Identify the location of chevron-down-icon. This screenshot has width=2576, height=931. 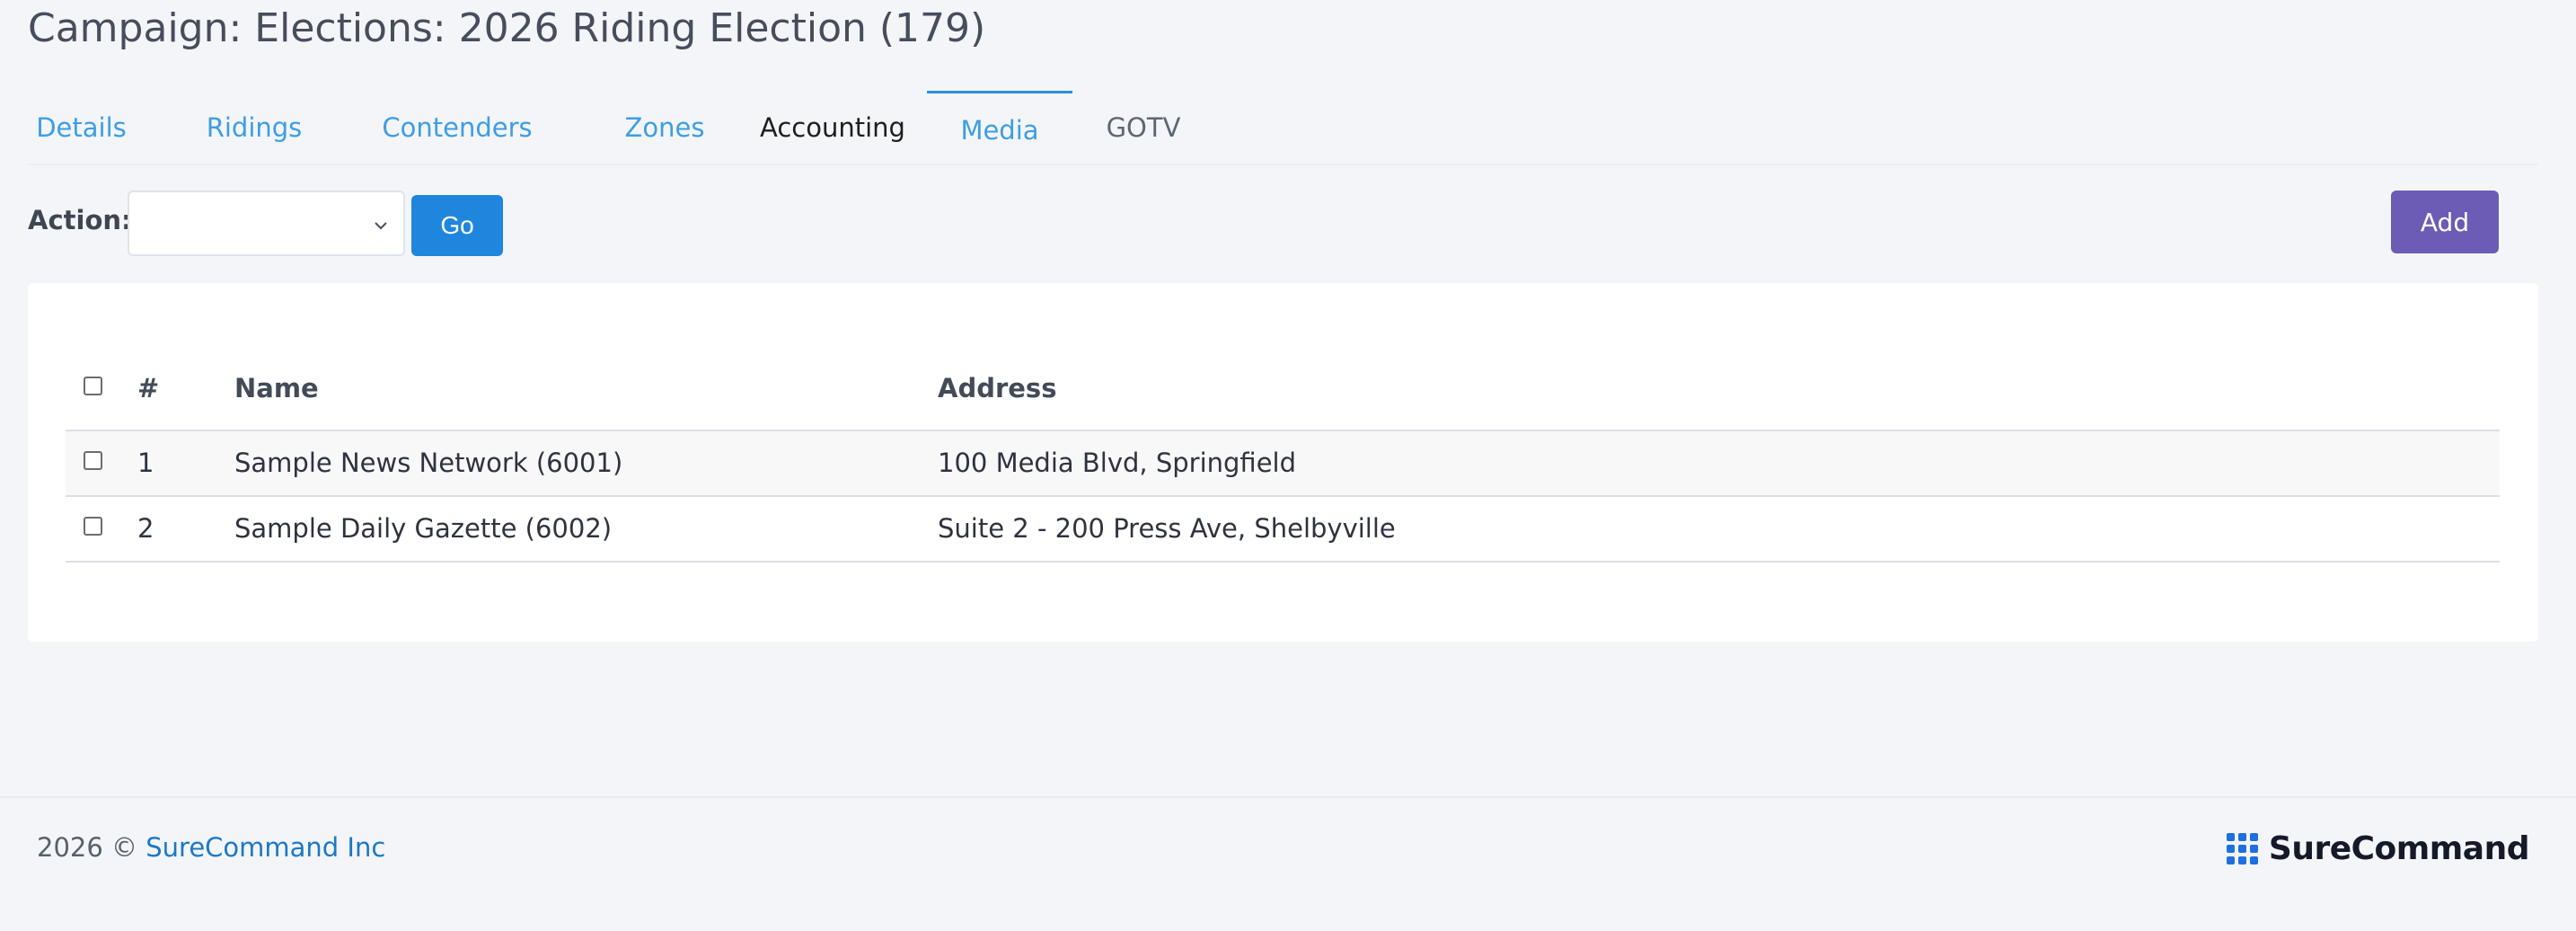
(381, 226).